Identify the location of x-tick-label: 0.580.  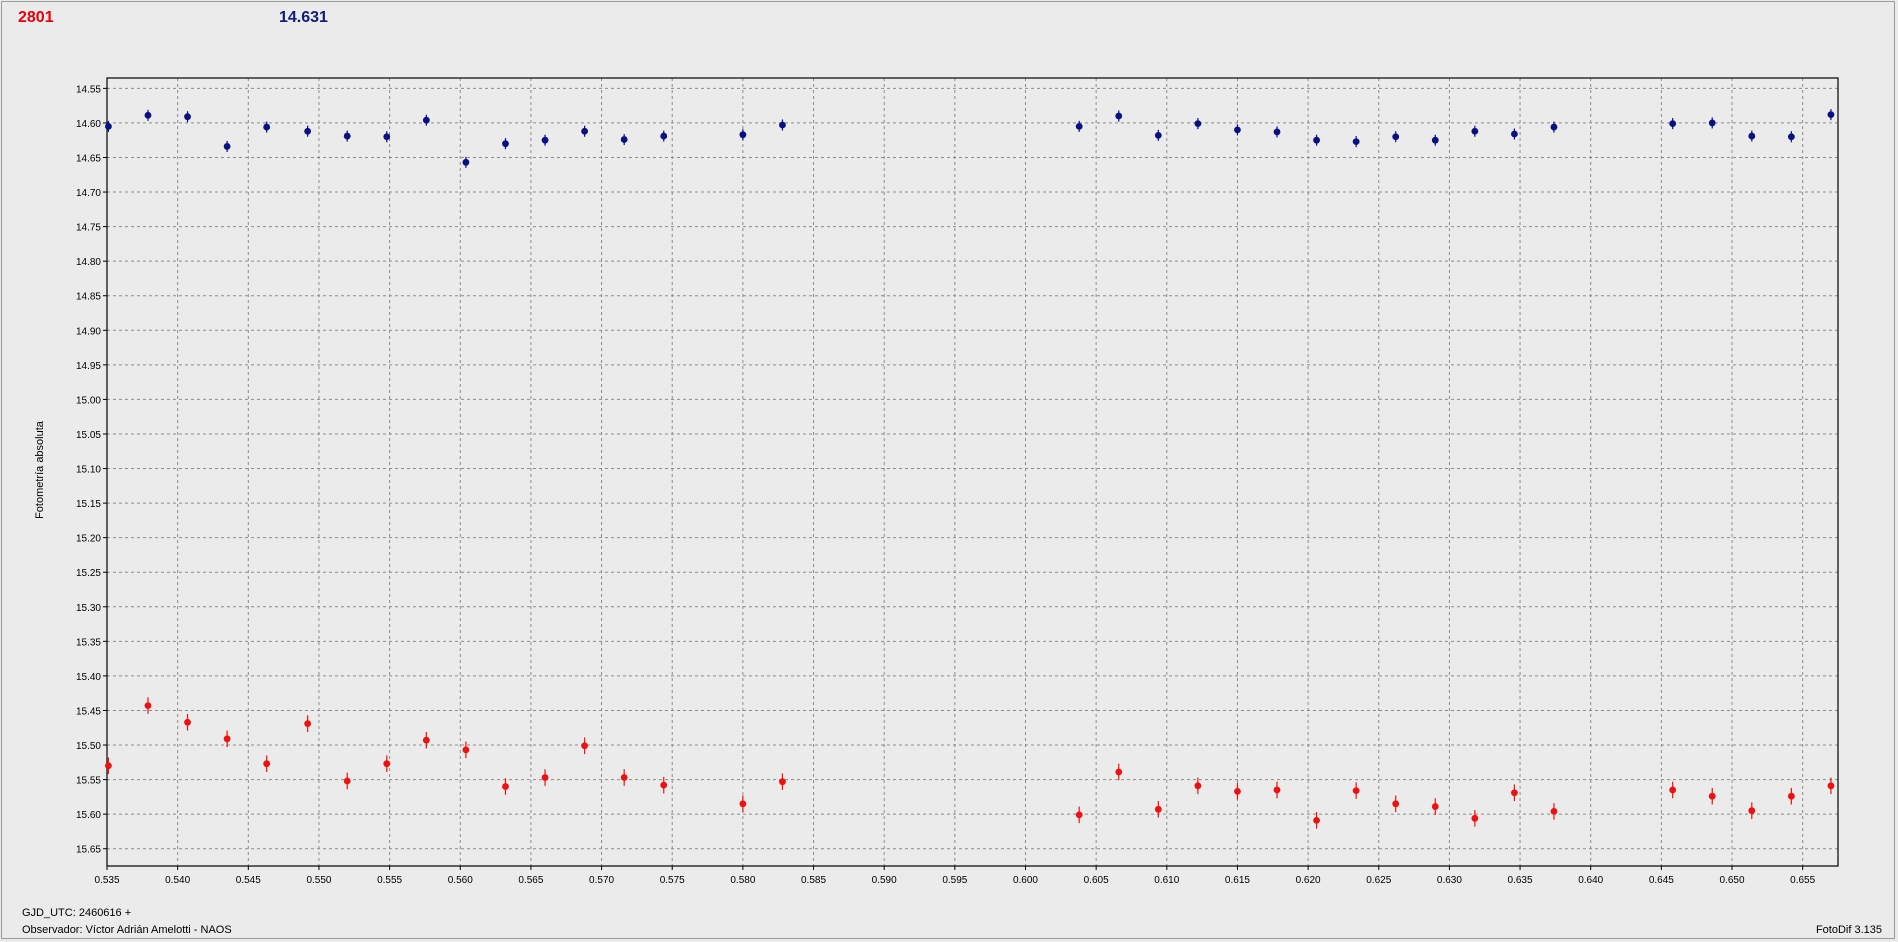
(742, 880).